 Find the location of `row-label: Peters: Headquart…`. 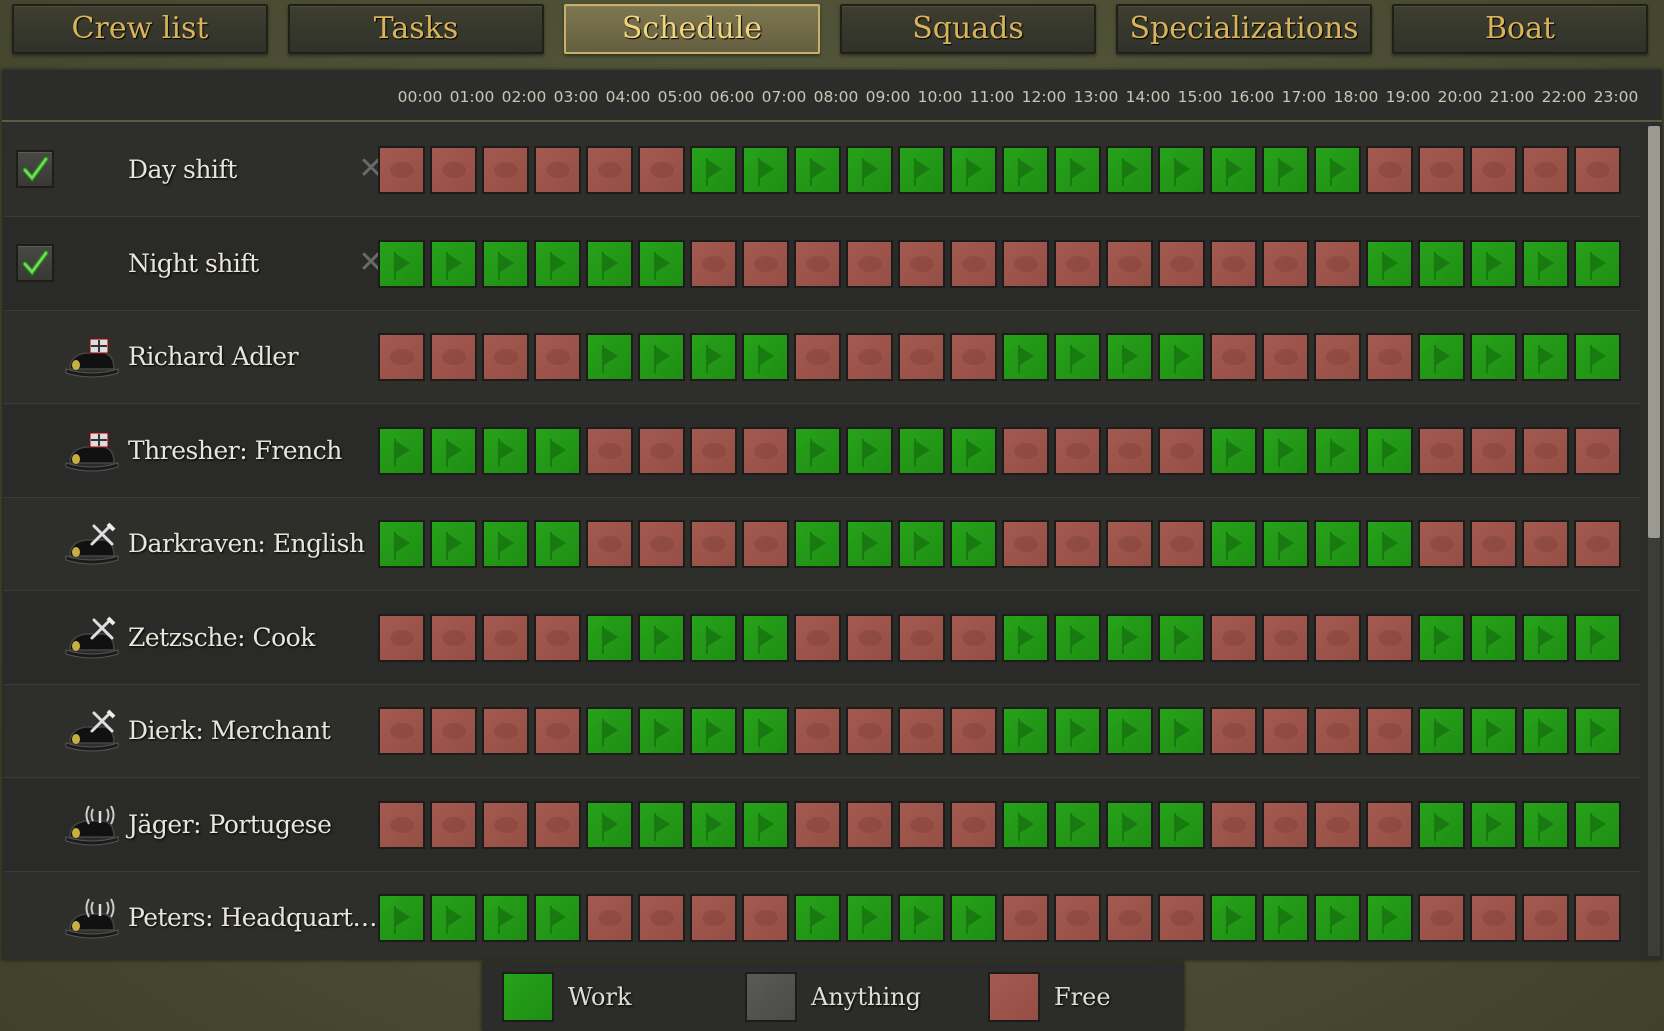

row-label: Peters: Headquart… is located at coordinates (253, 916).